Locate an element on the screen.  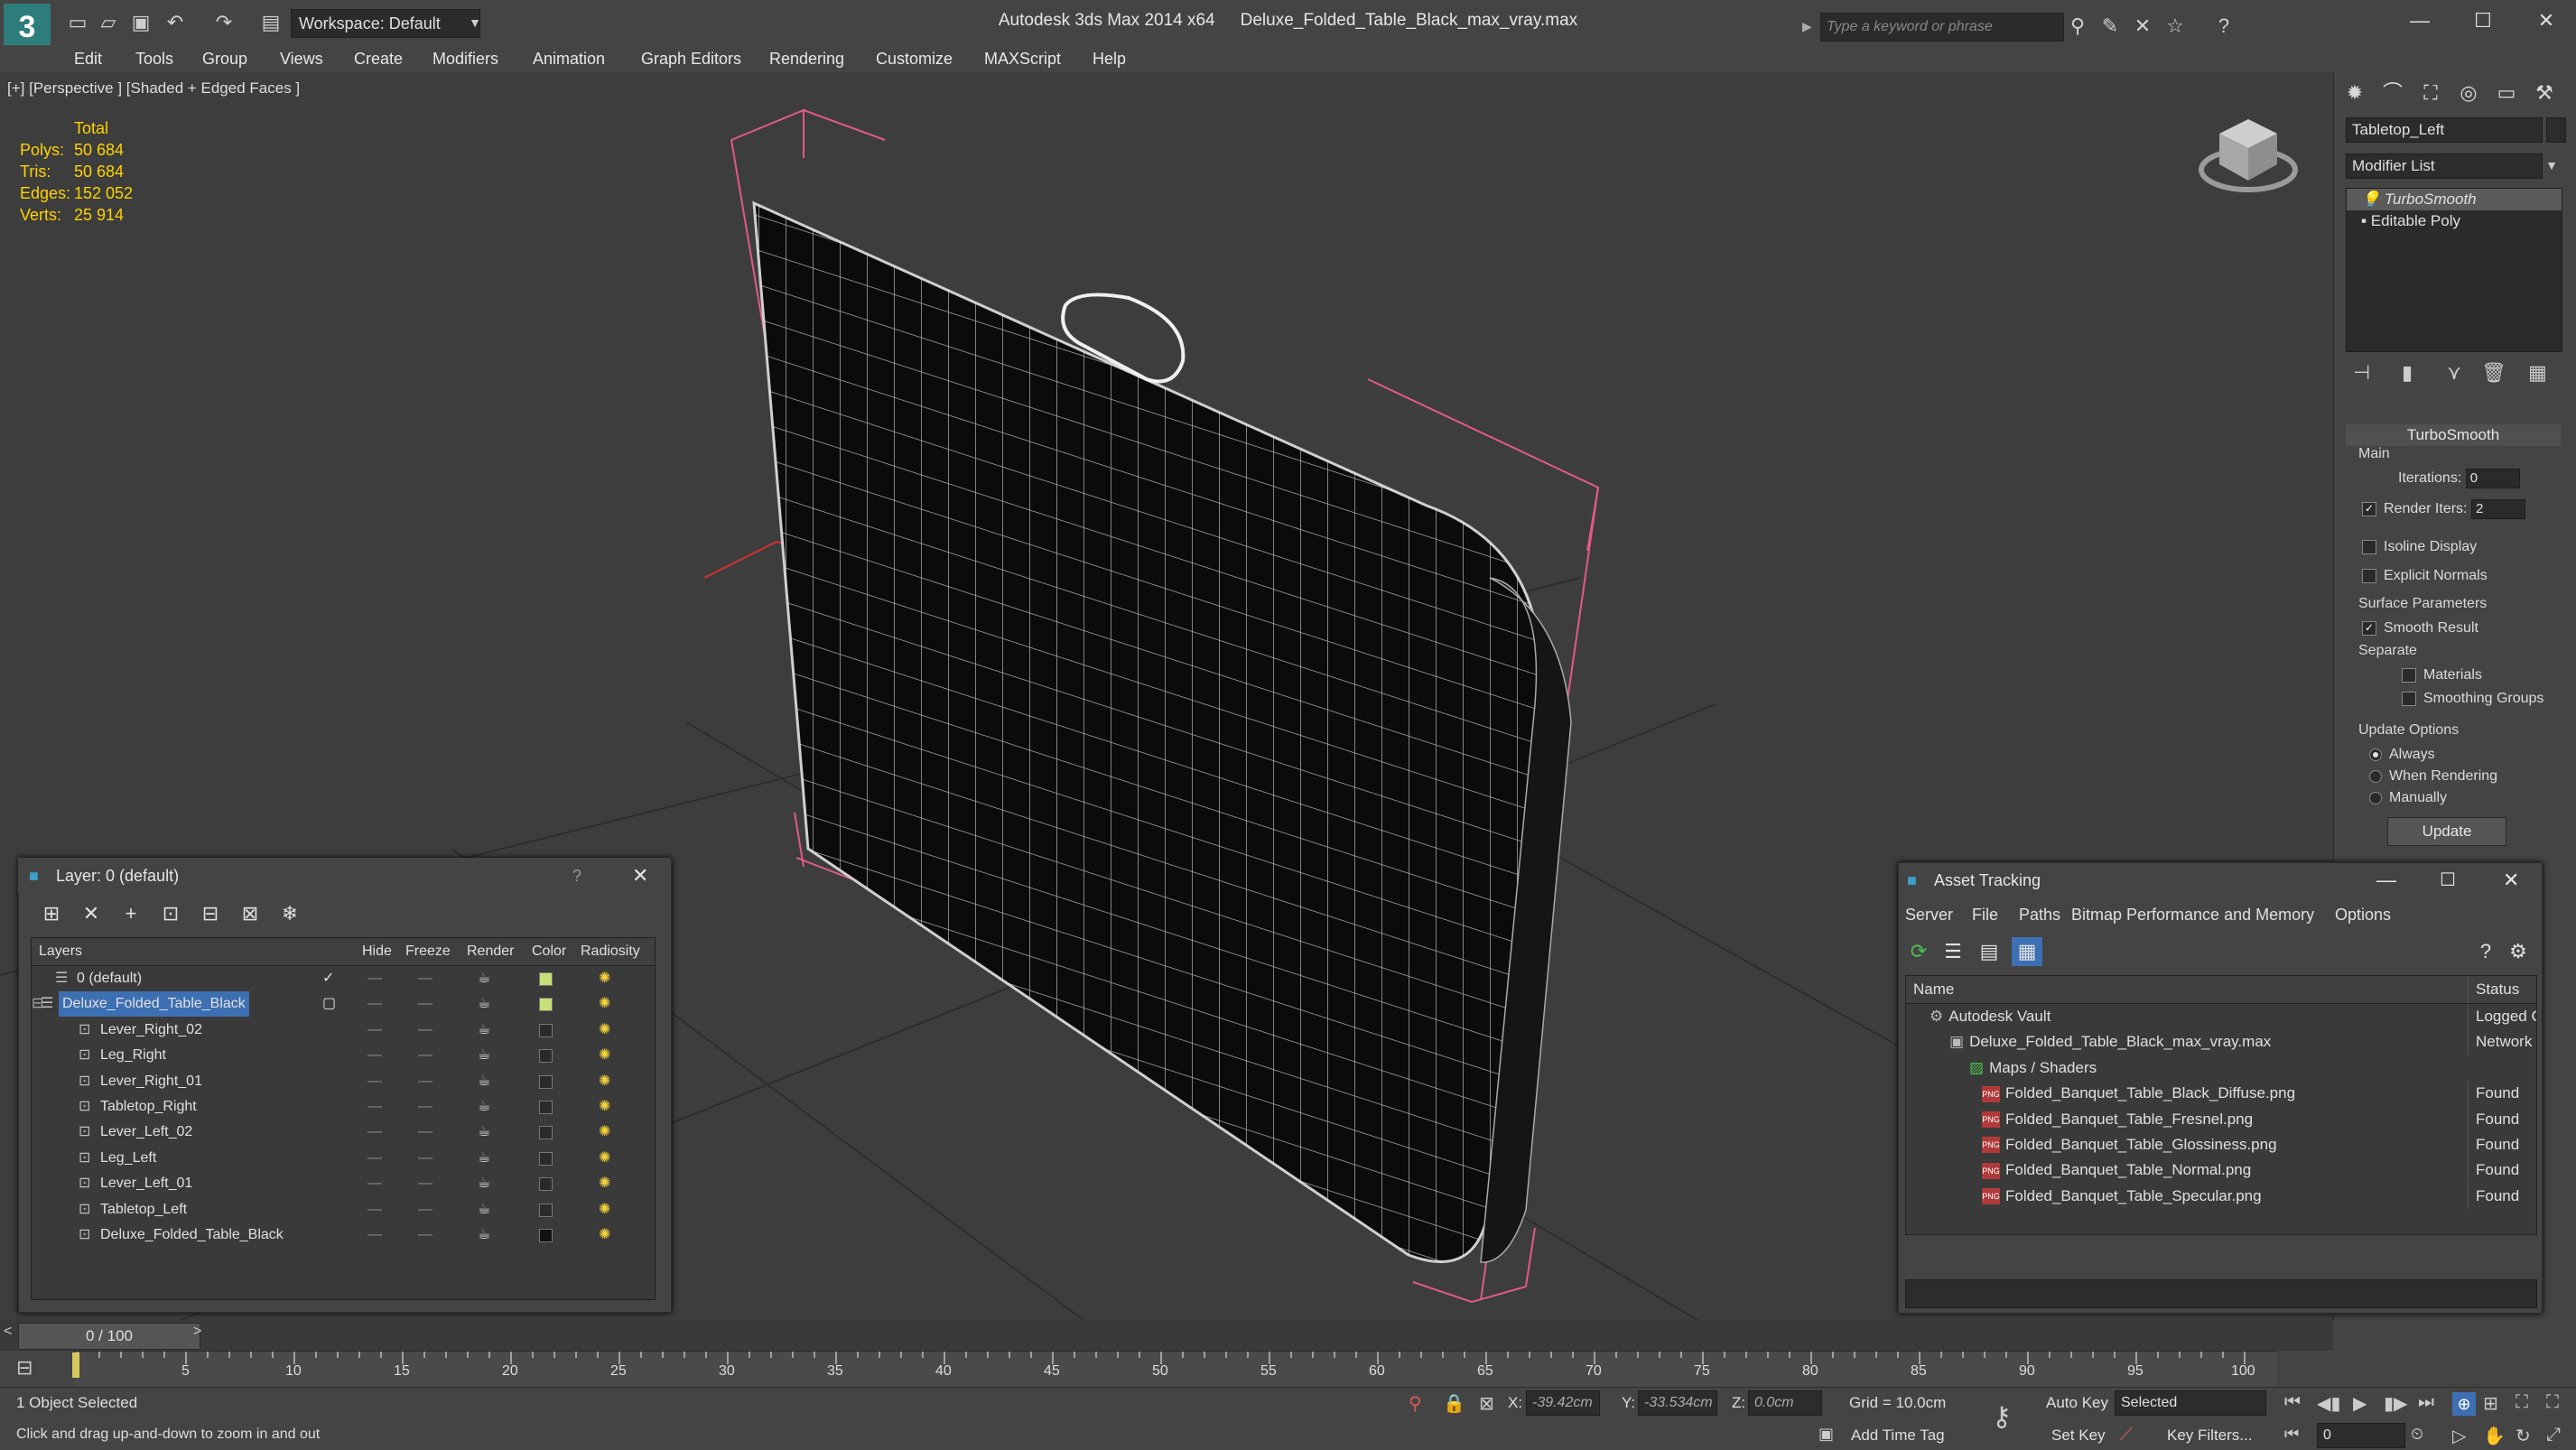
asset-dialog-titlebar: ■ Asset Tracking — ☐ ✕ is located at coordinates (2219, 880).